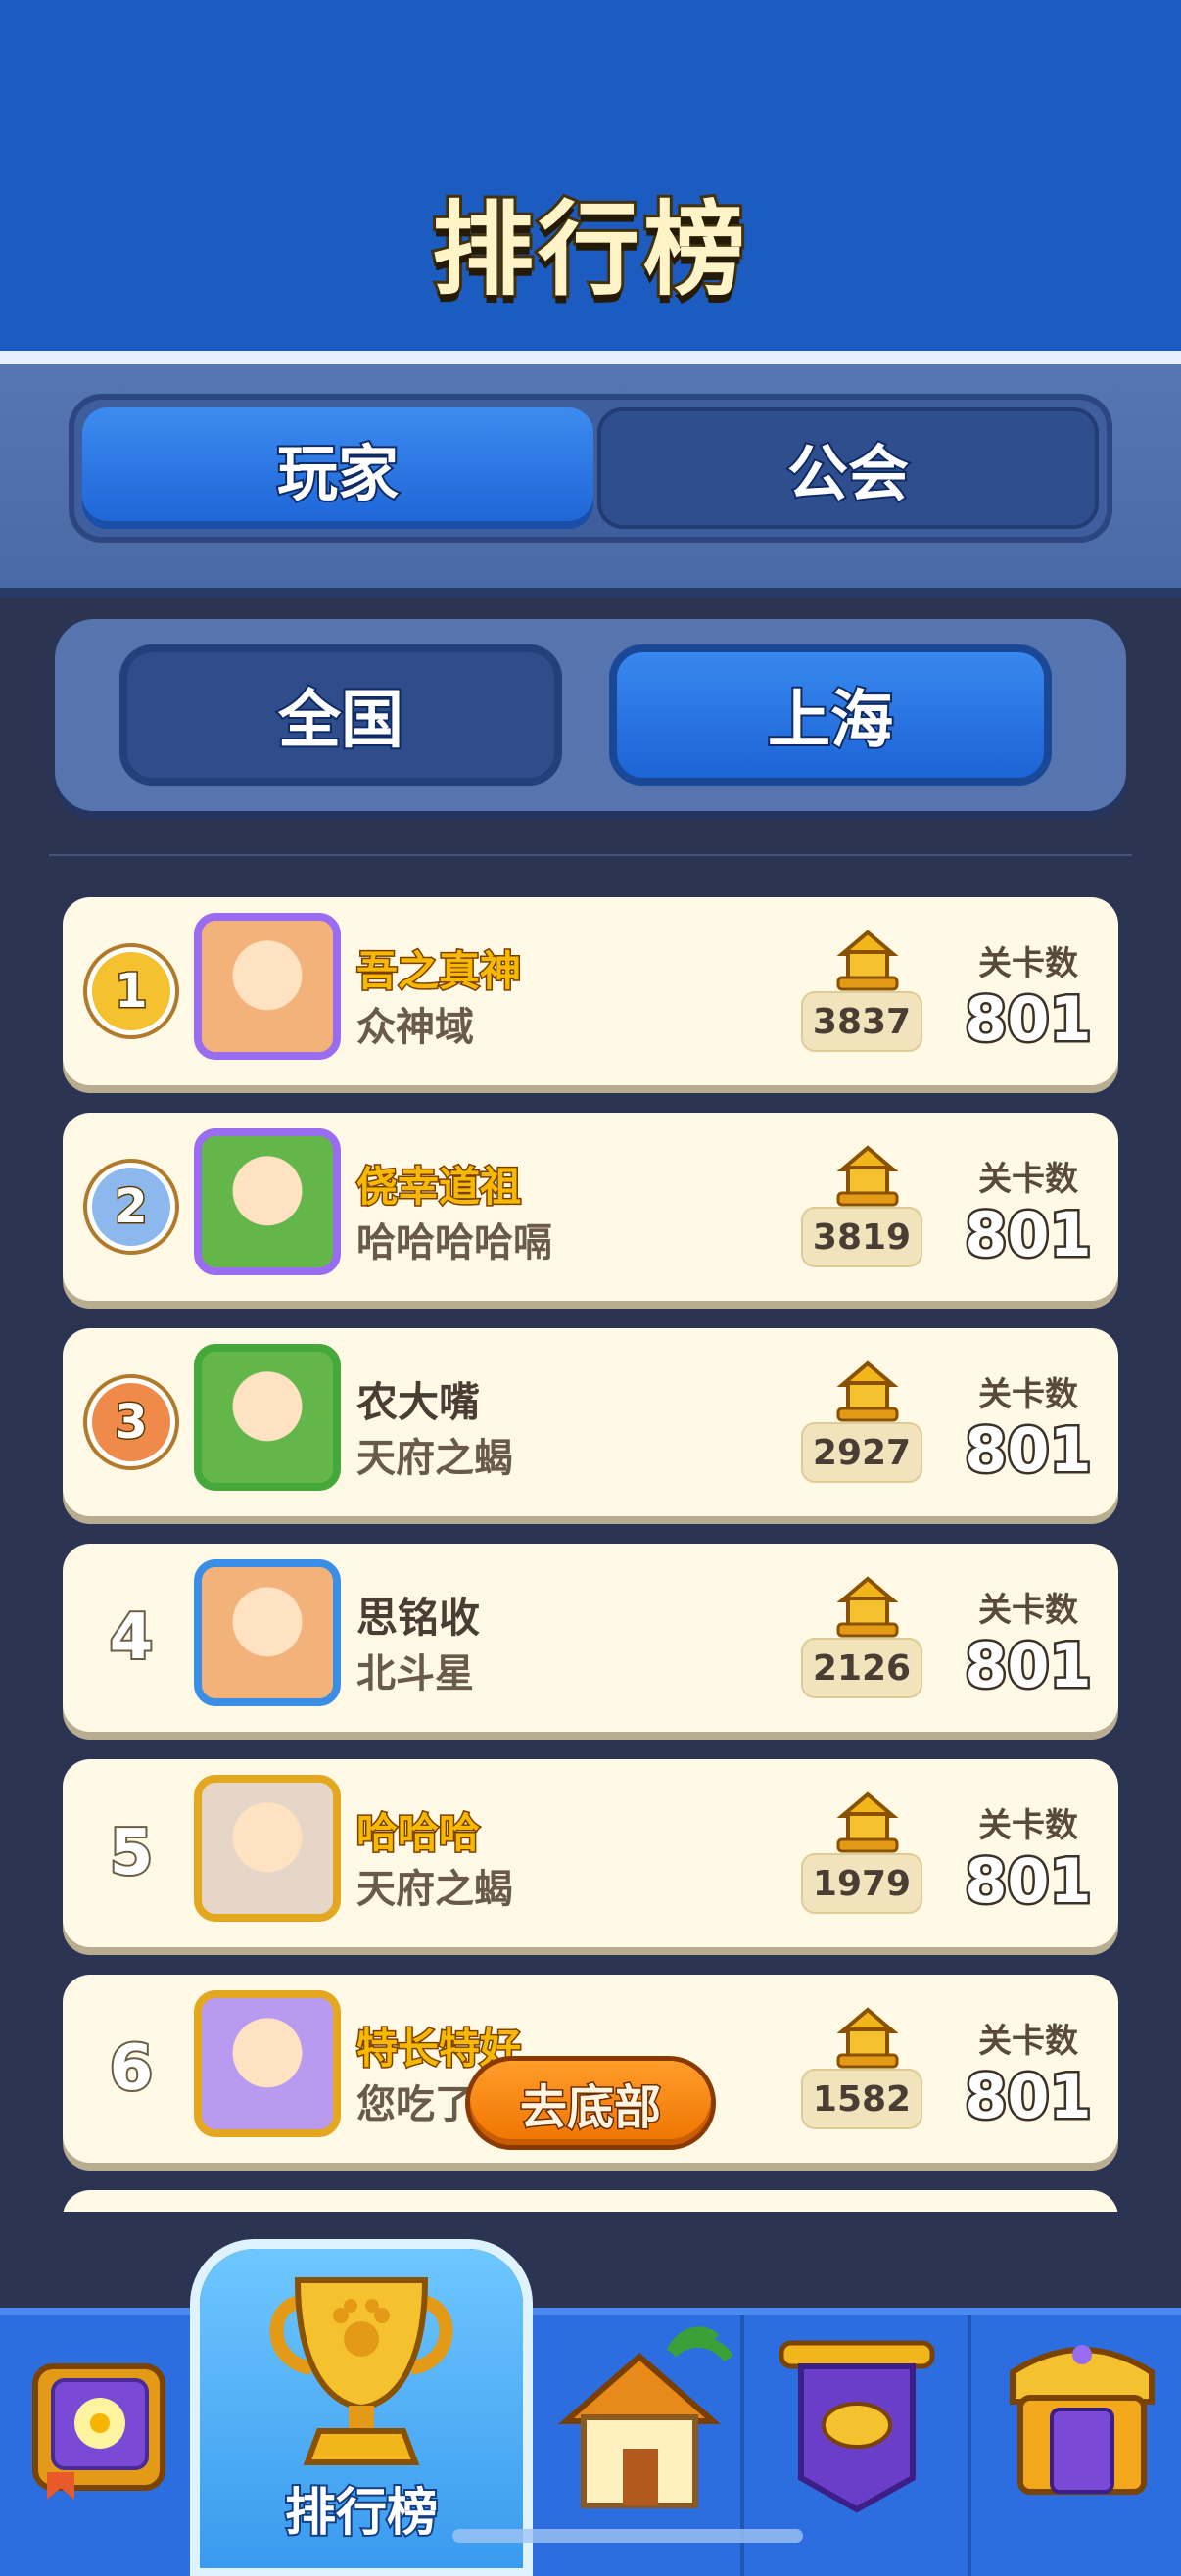 The width and height of the screenshot is (1181, 2576). I want to click on medal-icon: 3, so click(131, 1422).